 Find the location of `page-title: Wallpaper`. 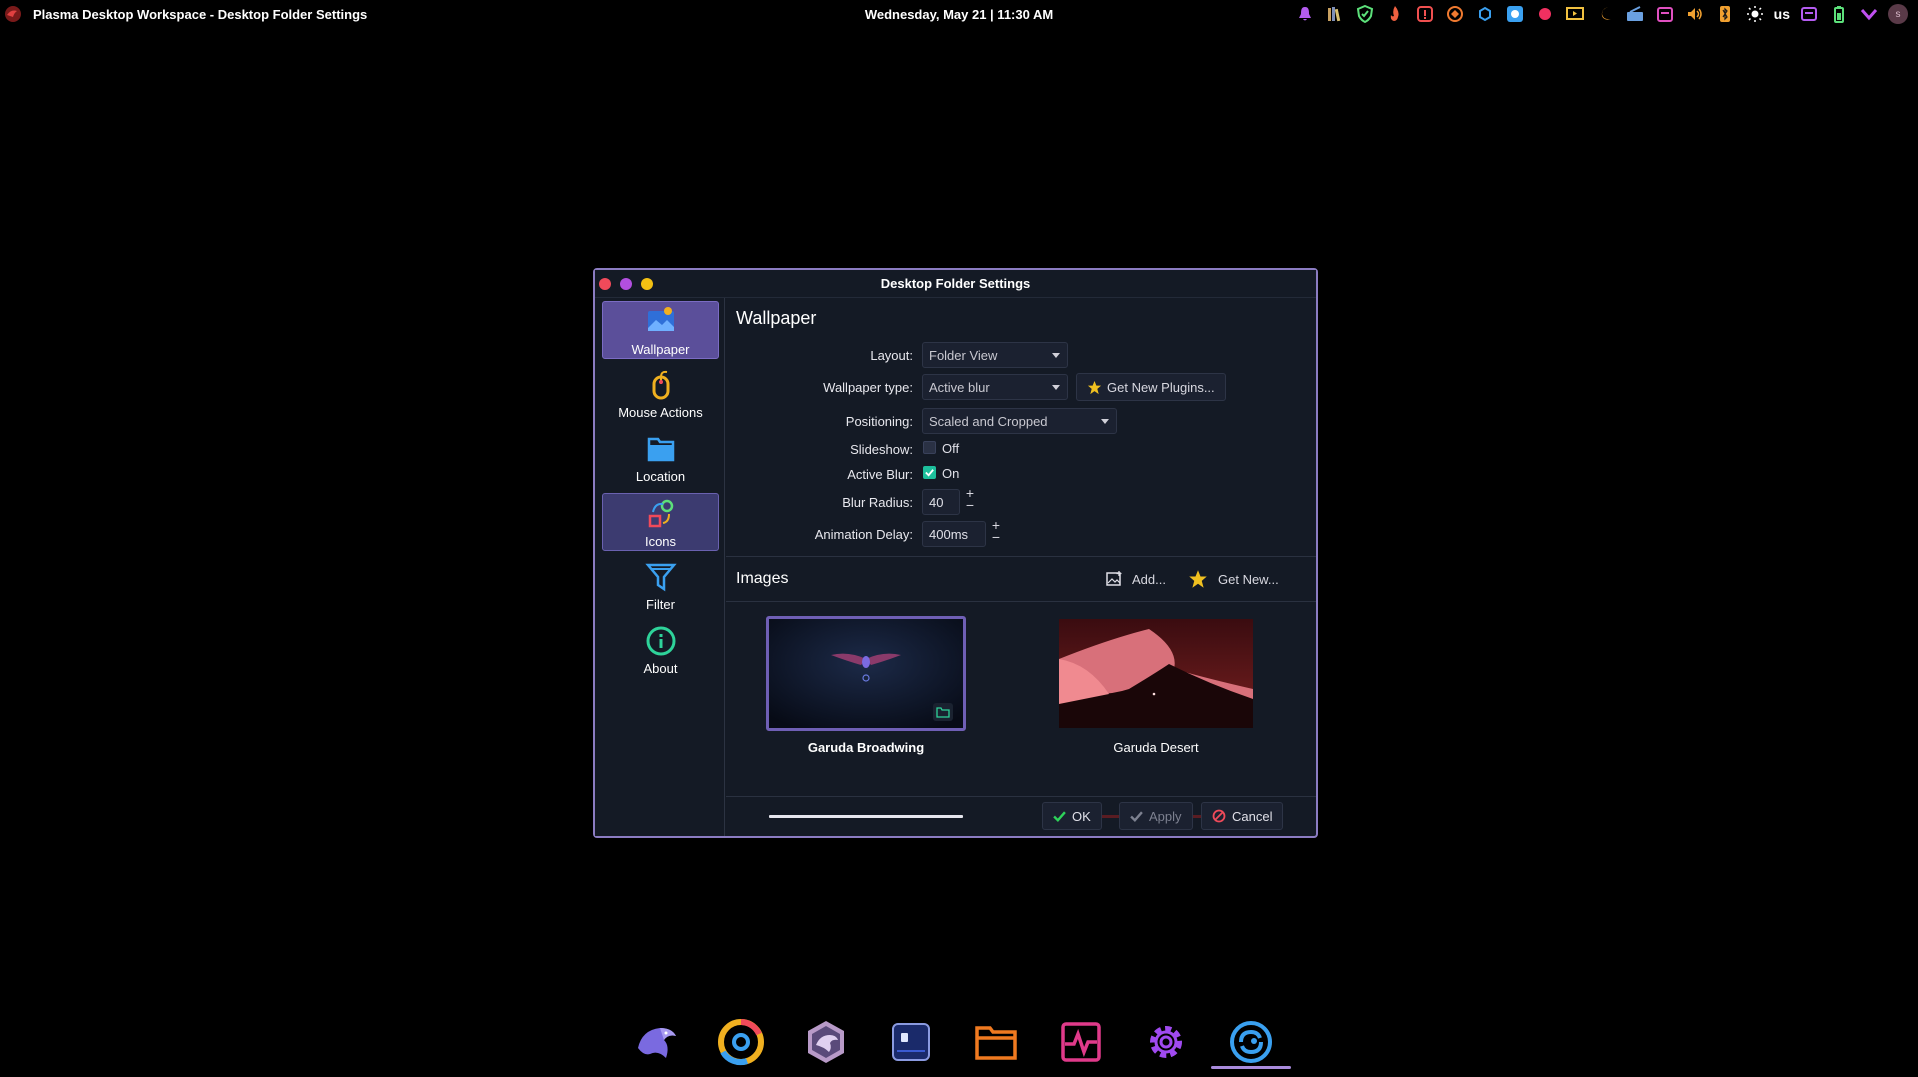

page-title: Wallpaper is located at coordinates (776, 318).